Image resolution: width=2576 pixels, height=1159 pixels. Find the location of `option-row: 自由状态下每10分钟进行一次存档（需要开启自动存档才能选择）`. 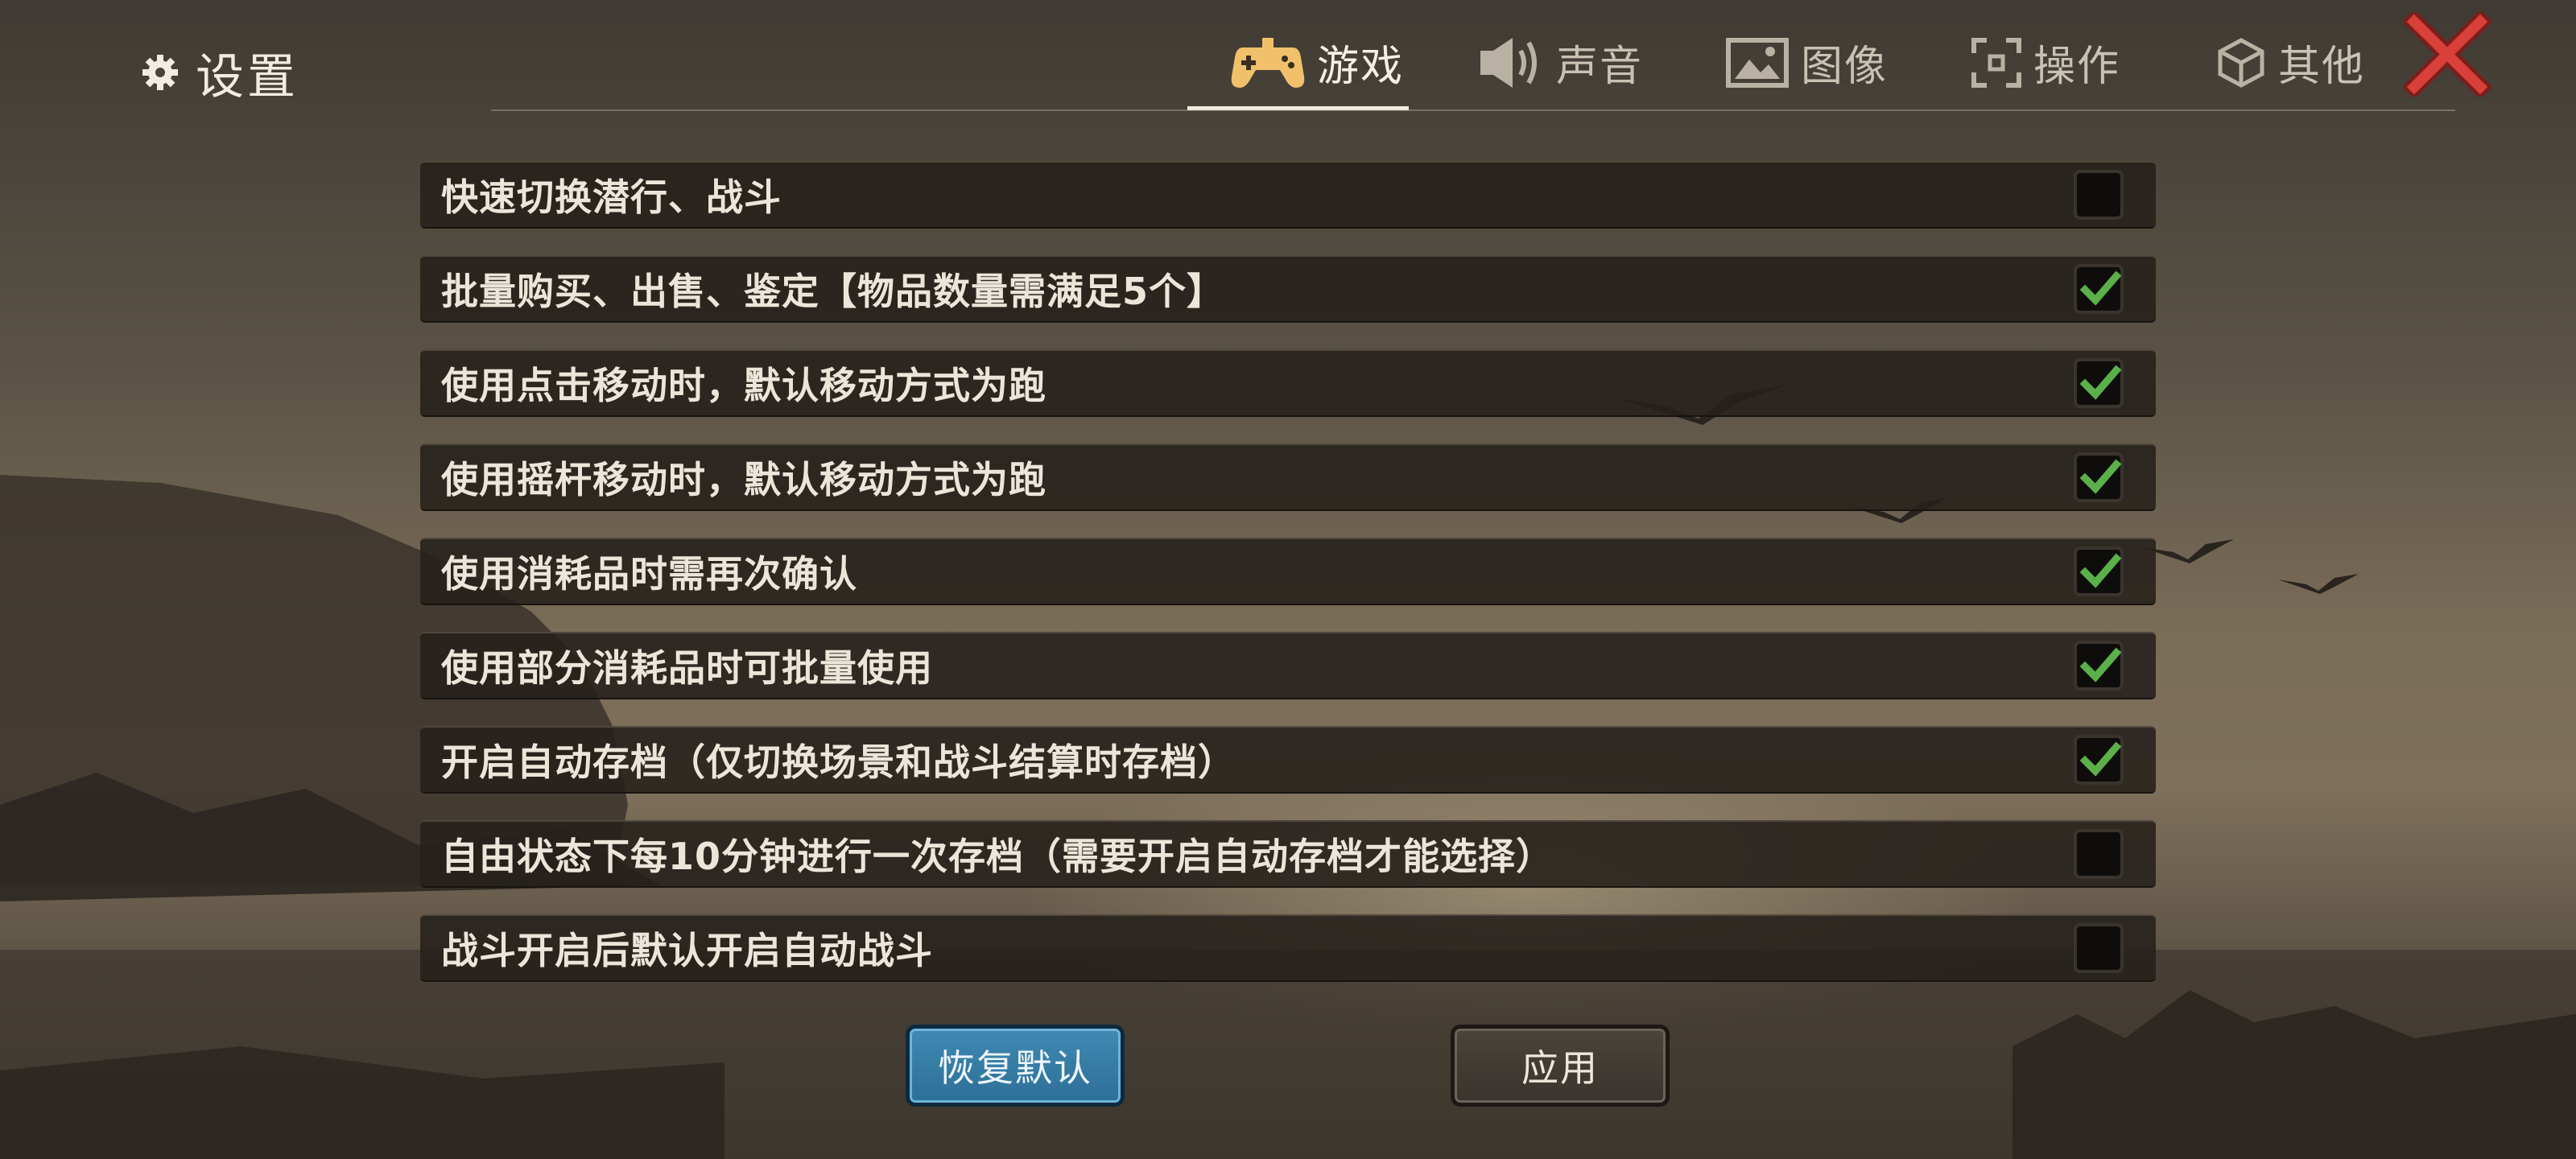

option-row: 自由状态下每10分钟进行一次存档（需要开启自动存档才能选择） is located at coordinates (1288, 854).